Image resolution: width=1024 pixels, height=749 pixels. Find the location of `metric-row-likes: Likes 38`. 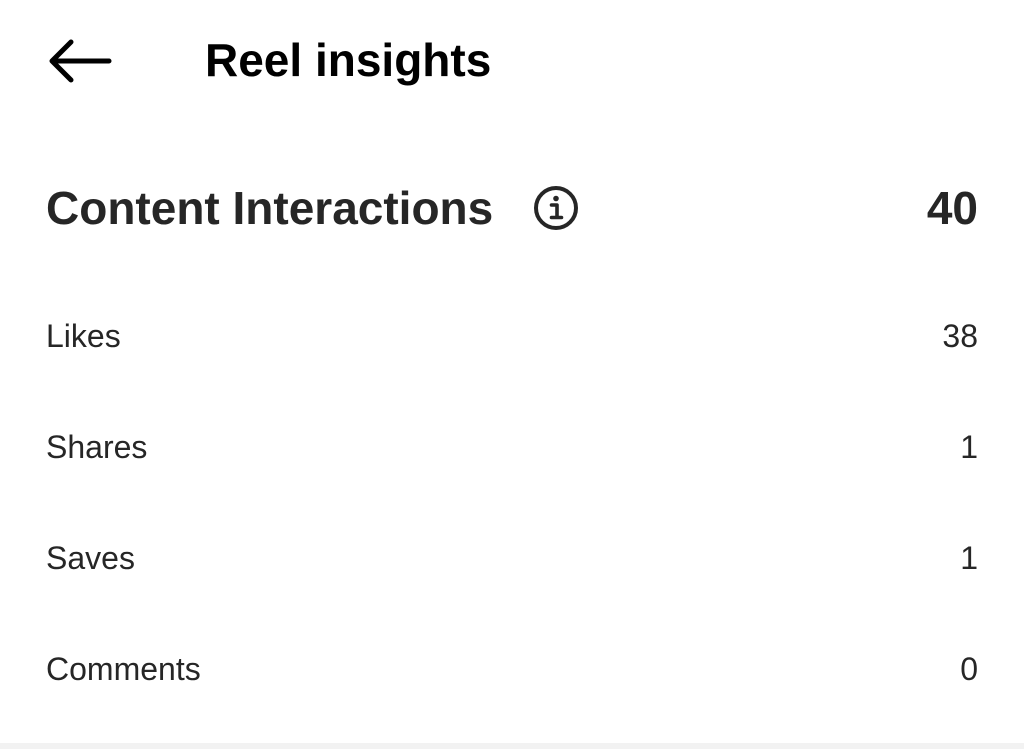

metric-row-likes: Likes 38 is located at coordinates (512, 337).